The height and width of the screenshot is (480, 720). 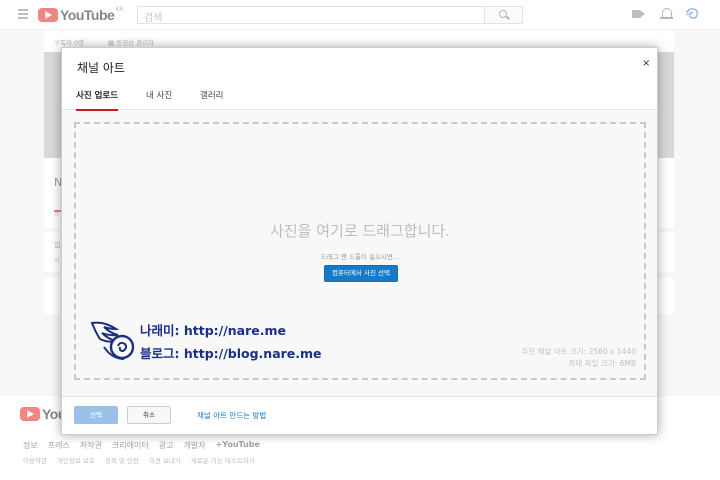 I want to click on drop-title: 사진을 여기로 드래그합니다., so click(x=360, y=231).